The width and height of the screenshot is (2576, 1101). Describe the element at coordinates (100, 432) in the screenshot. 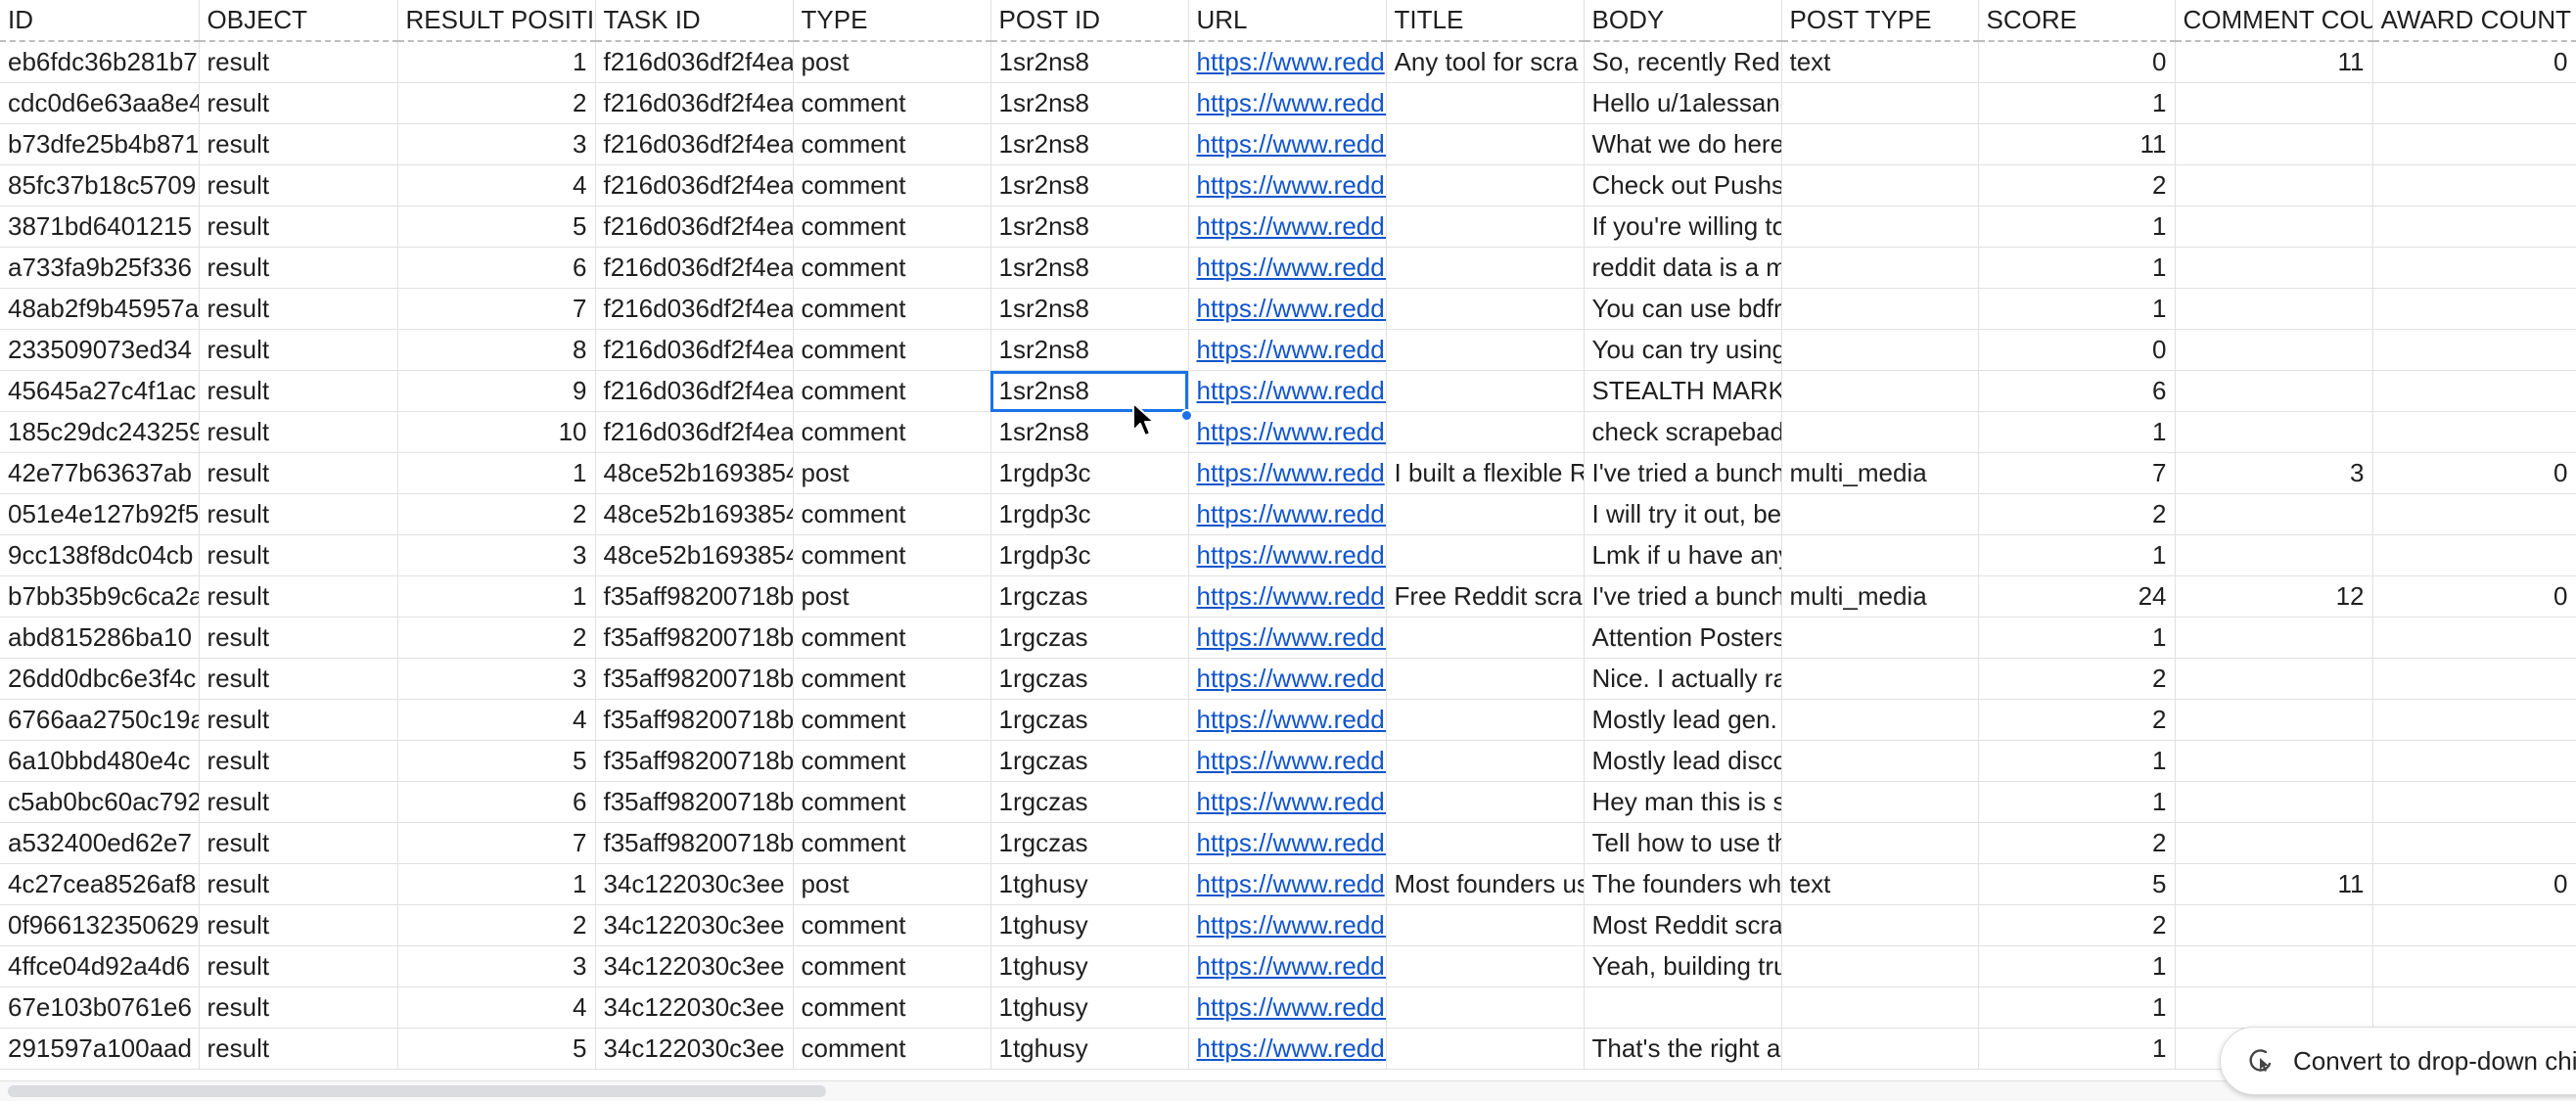

I see `cell-id: 185c29dc243259` at that location.